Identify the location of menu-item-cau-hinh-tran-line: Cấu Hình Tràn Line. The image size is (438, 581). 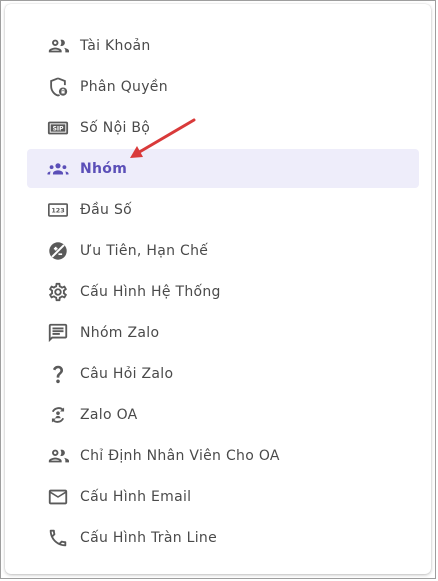
(223, 537).